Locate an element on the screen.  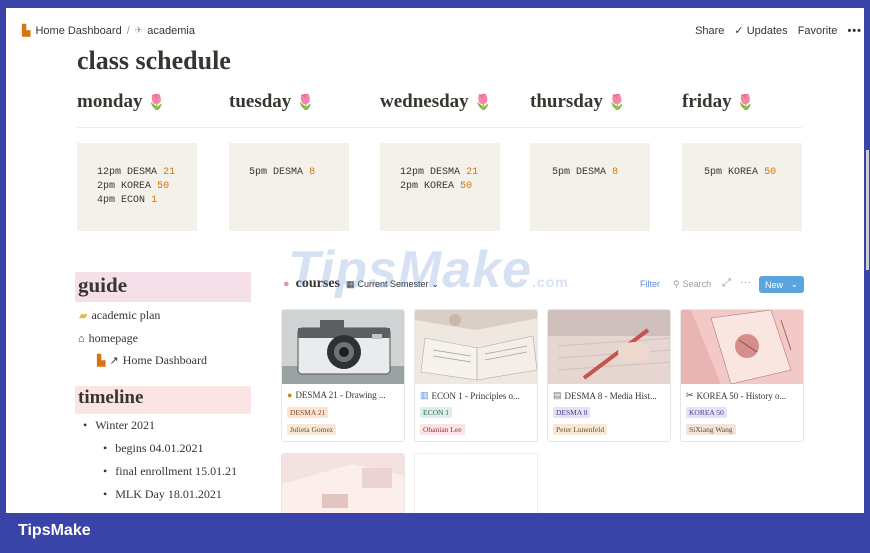
guide-item-label: academic plan is located at coordinates (126, 315).